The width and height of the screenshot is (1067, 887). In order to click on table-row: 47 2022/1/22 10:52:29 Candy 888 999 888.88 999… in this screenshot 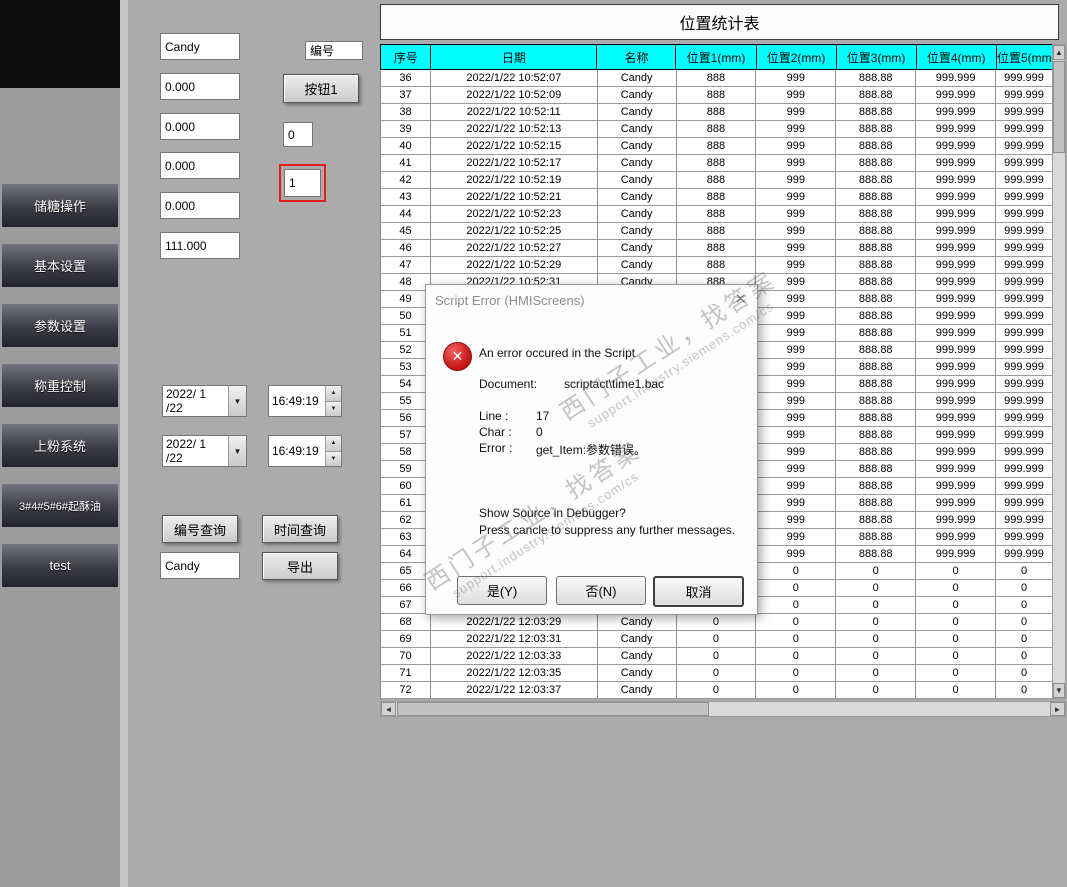, I will do `click(716, 265)`.